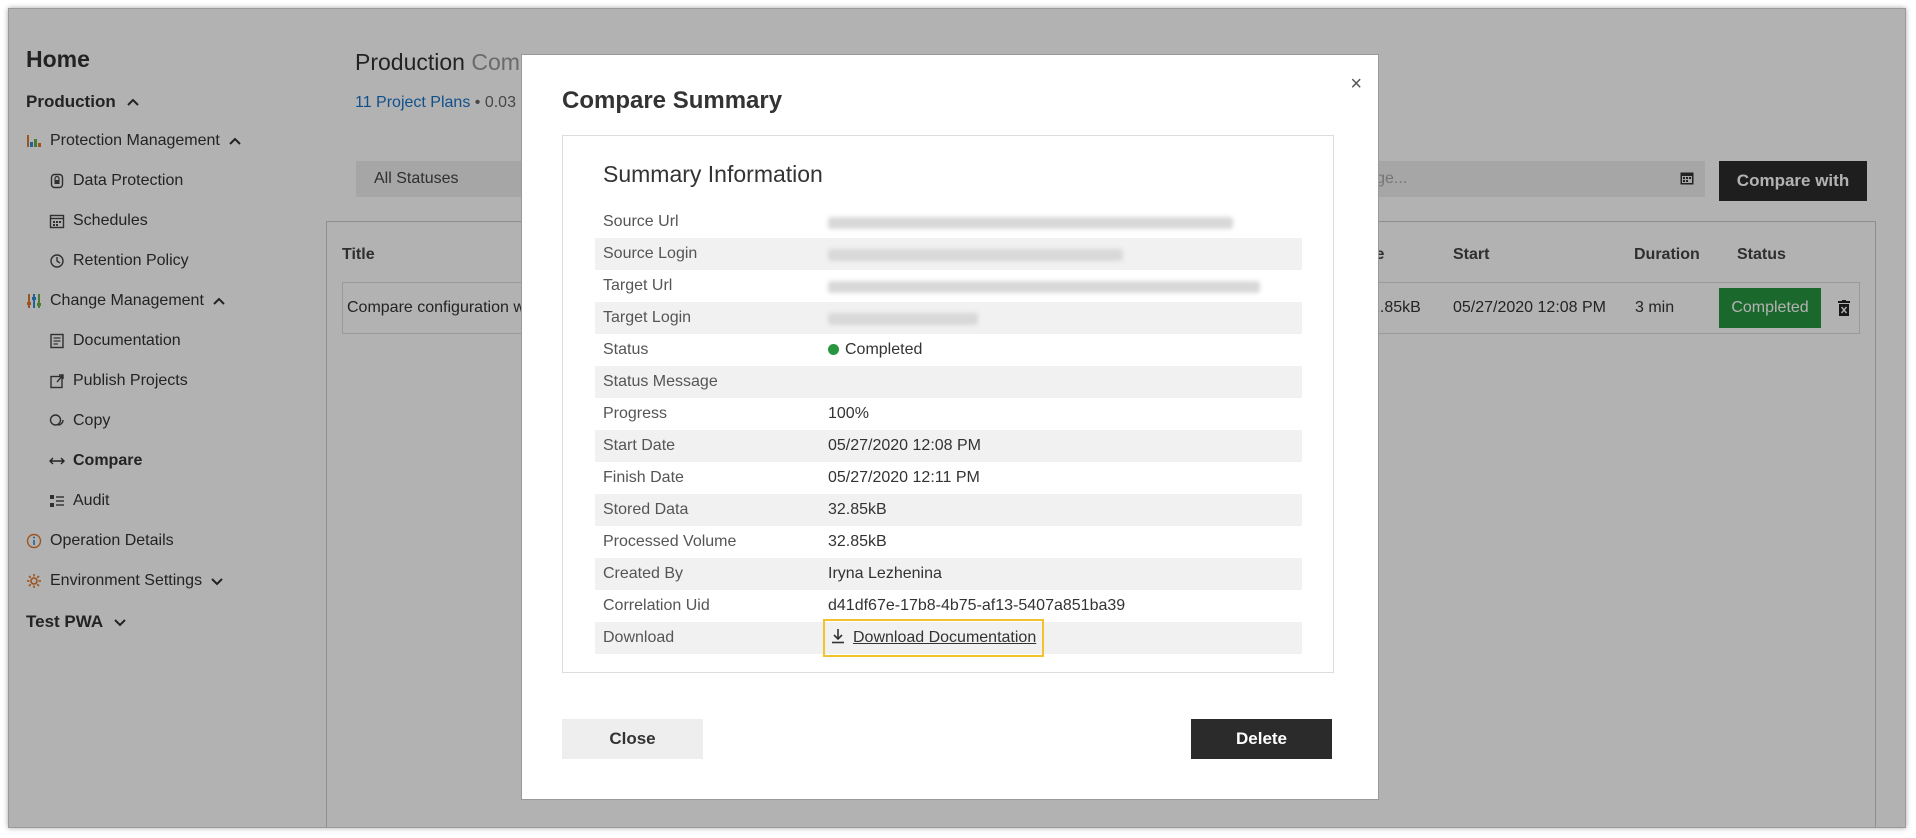  What do you see at coordinates (948, 382) in the screenshot?
I see `summary-row-status-message: Status Message` at bounding box center [948, 382].